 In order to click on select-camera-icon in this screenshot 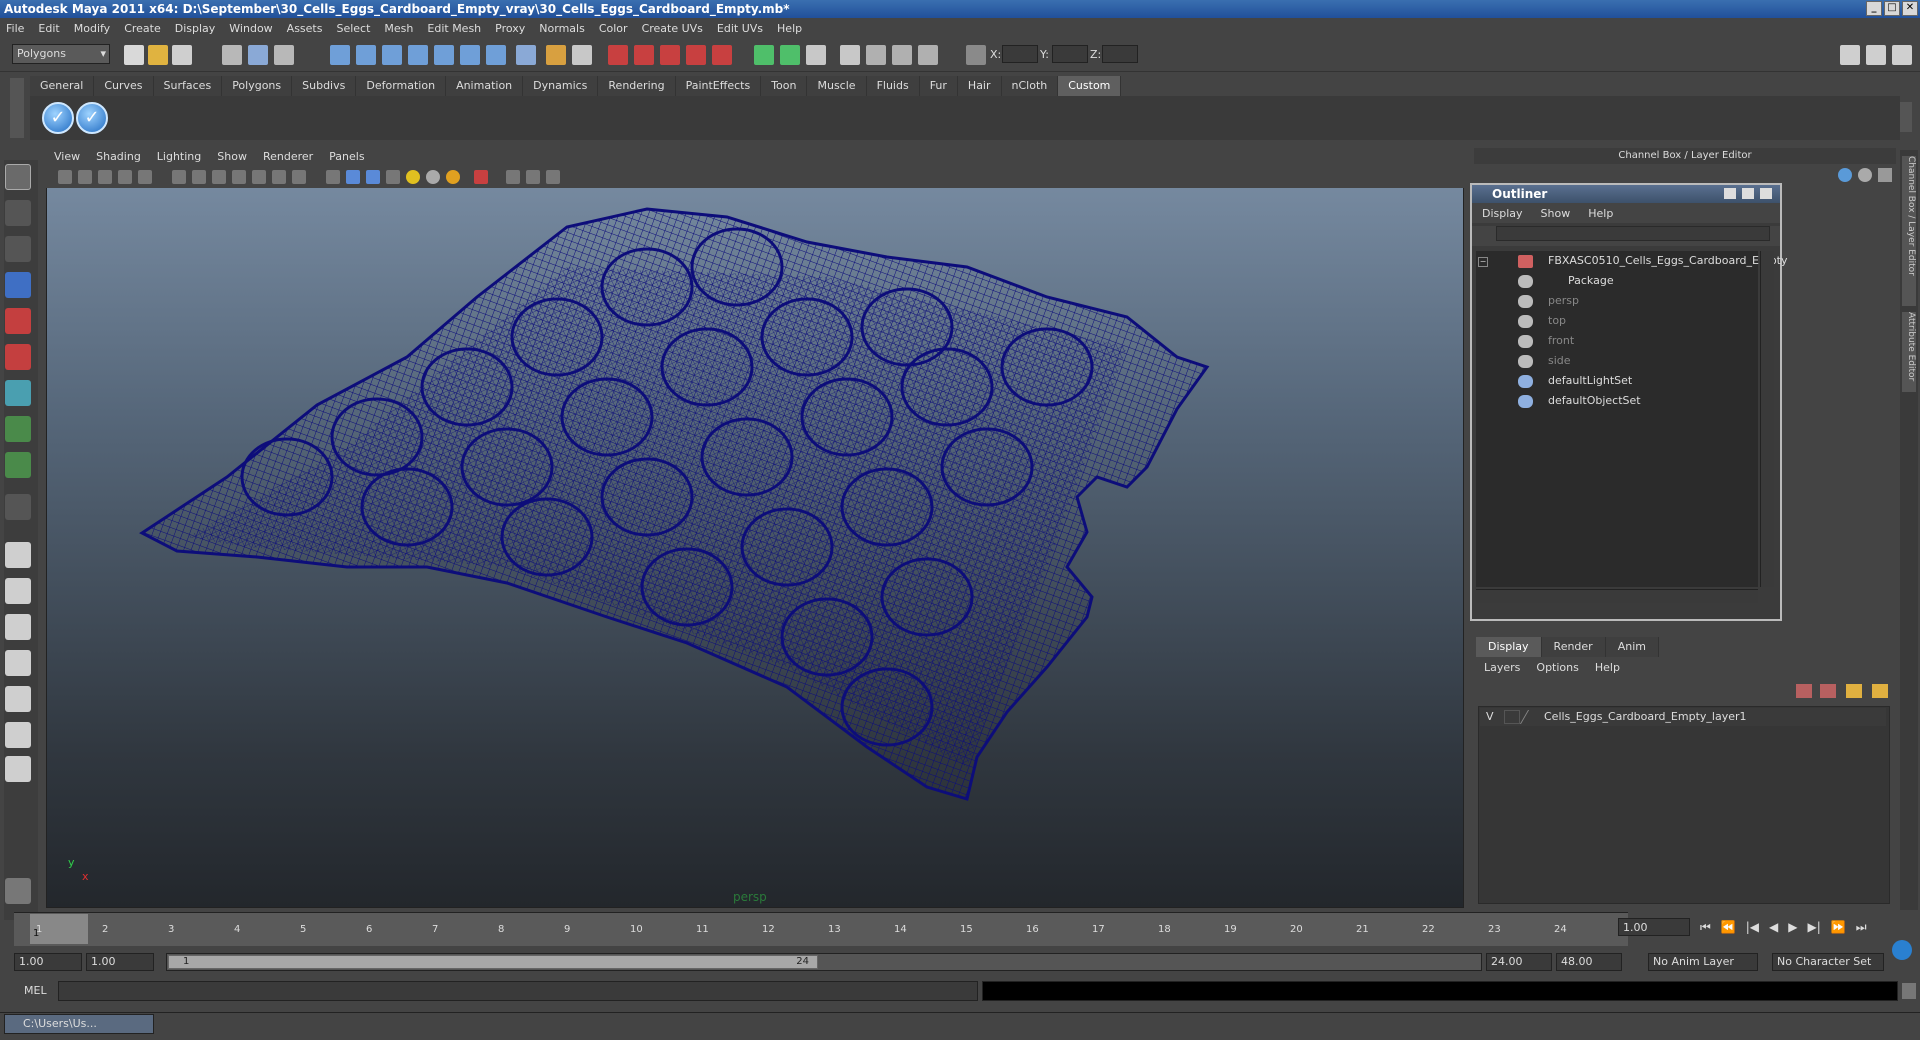, I will do `click(65, 177)`.